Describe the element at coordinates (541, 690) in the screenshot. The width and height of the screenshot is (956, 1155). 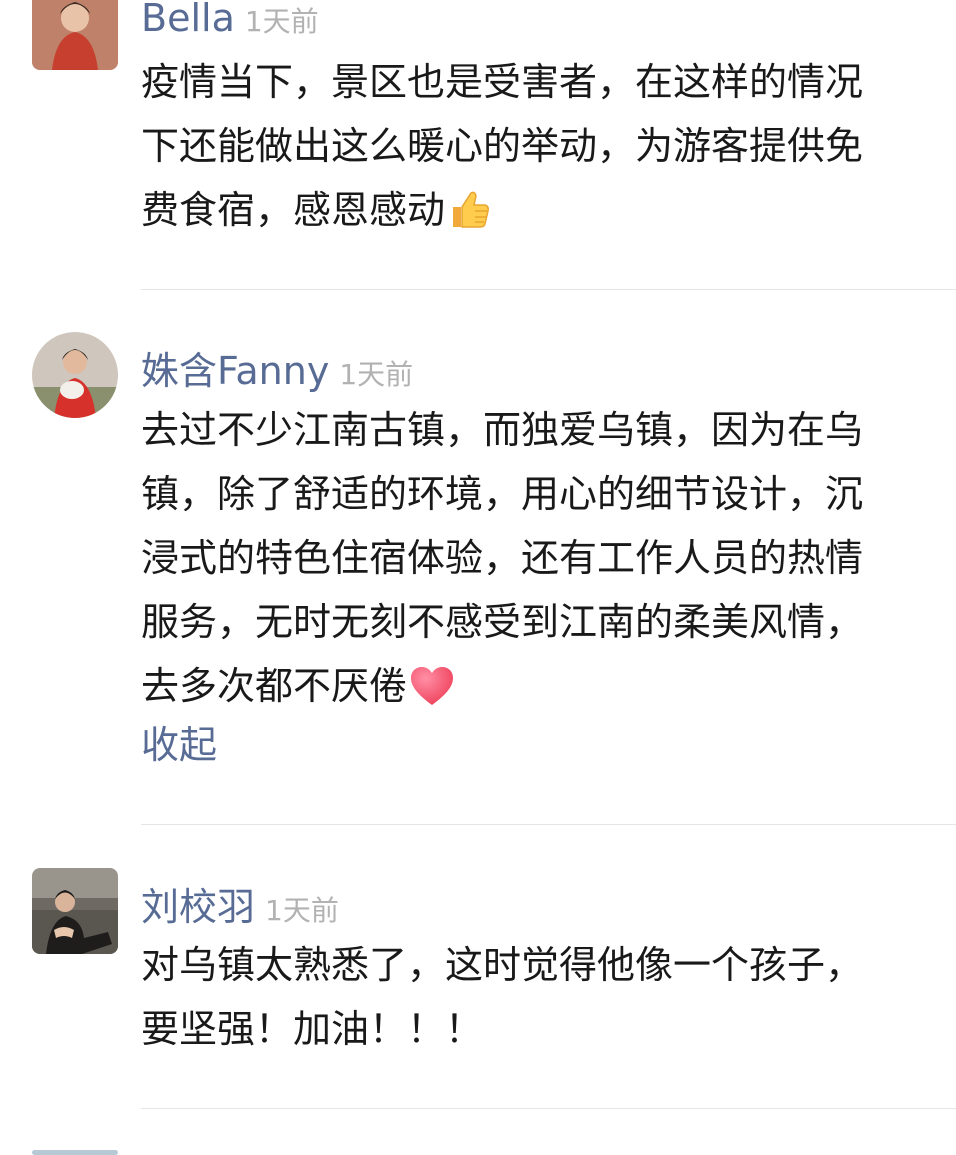
I see `comment-line: 去多次都不厌倦` at that location.